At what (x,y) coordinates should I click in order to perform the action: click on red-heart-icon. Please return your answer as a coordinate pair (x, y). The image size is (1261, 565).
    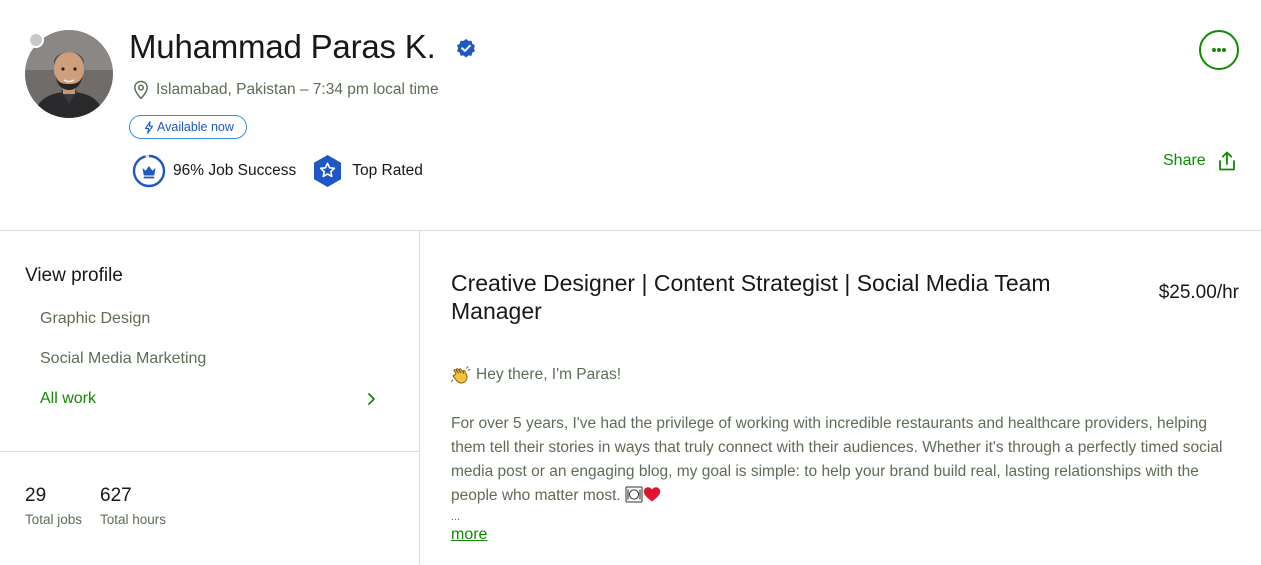
    Looking at the image, I should click on (652, 494).